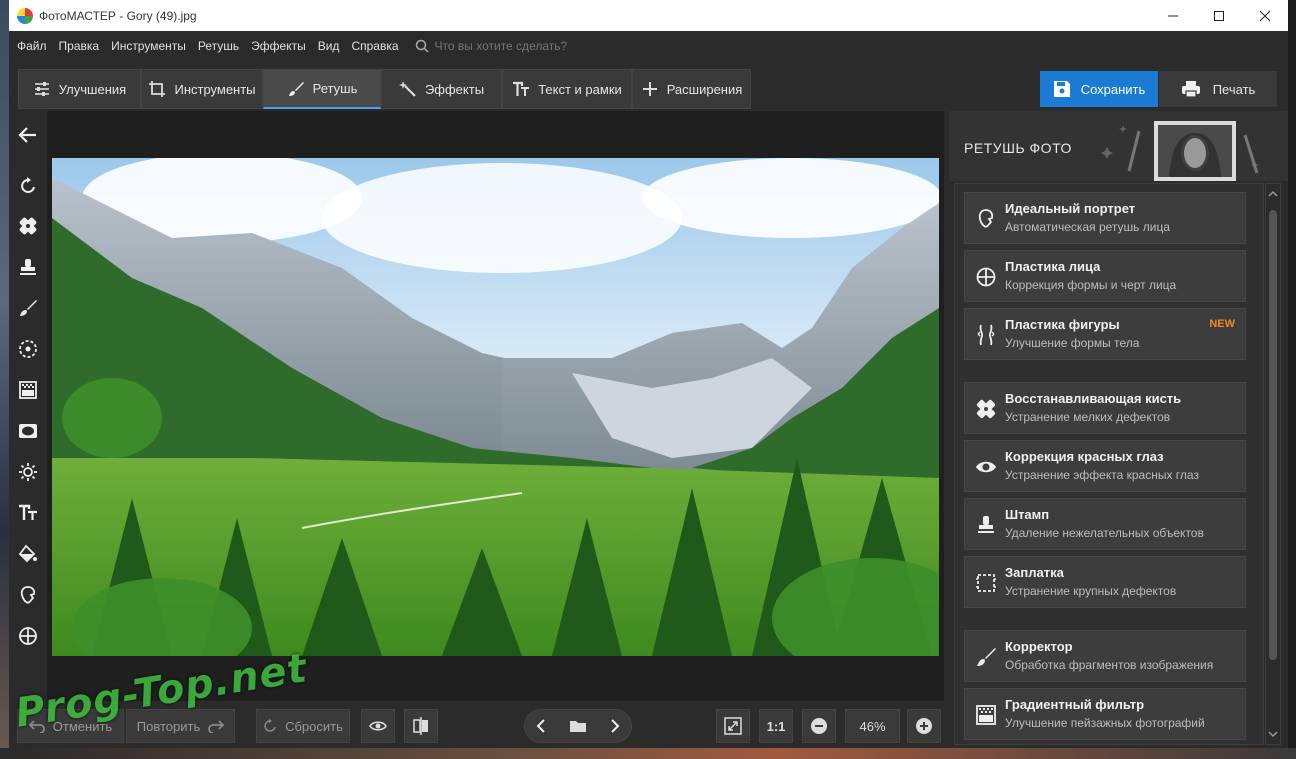 The height and width of the screenshot is (759, 1296). Describe the element at coordinates (541, 726) in the screenshot. I see `chevron-left-icon` at that location.